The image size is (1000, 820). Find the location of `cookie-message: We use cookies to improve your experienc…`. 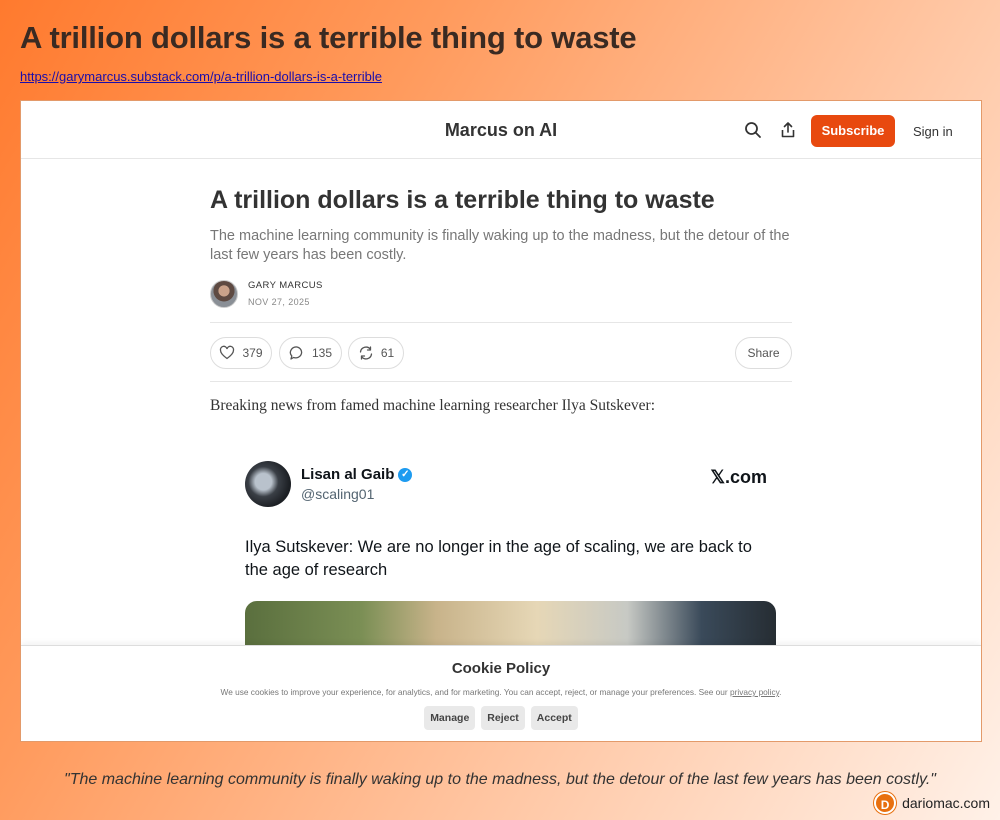

cookie-message: We use cookies to improve your experienc… is located at coordinates (474, 692).